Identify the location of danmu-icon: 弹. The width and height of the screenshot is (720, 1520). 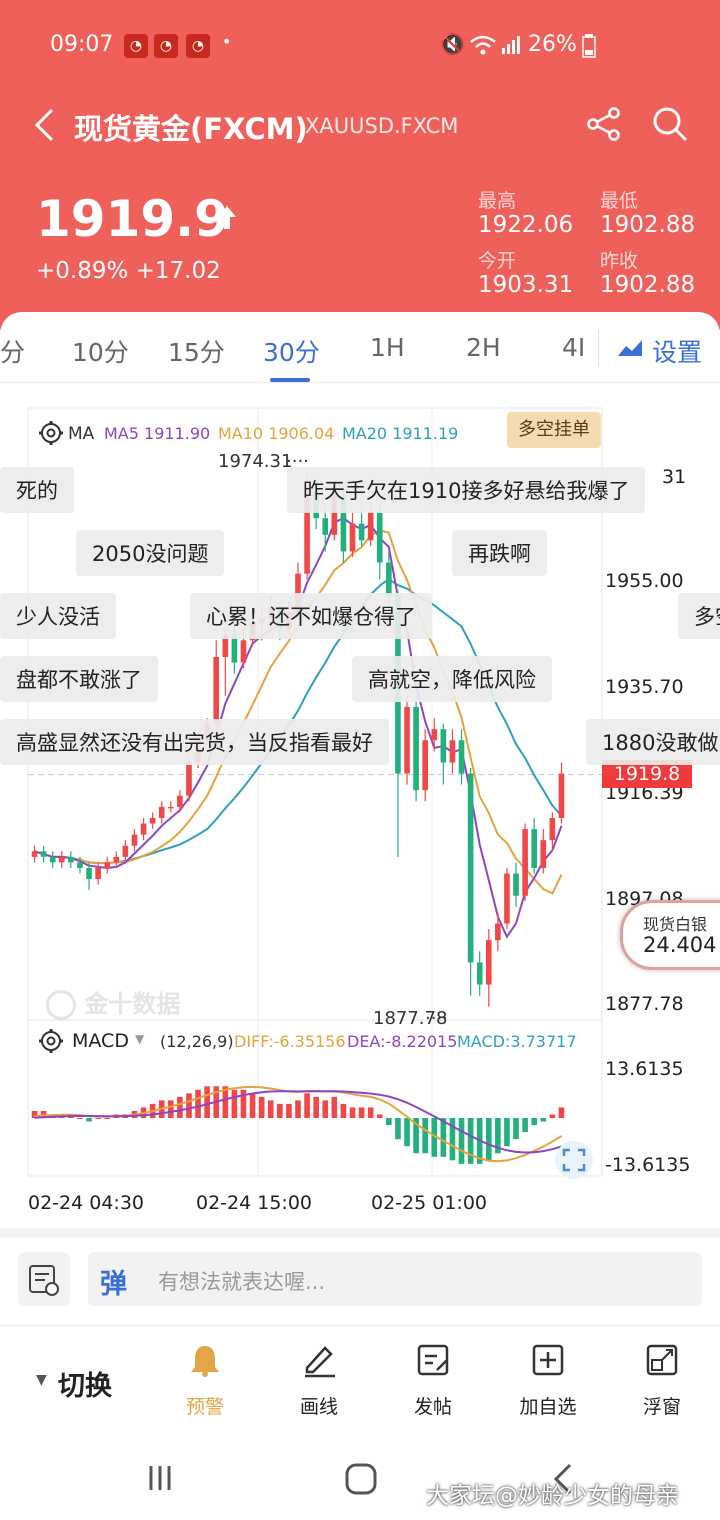
(113, 1281).